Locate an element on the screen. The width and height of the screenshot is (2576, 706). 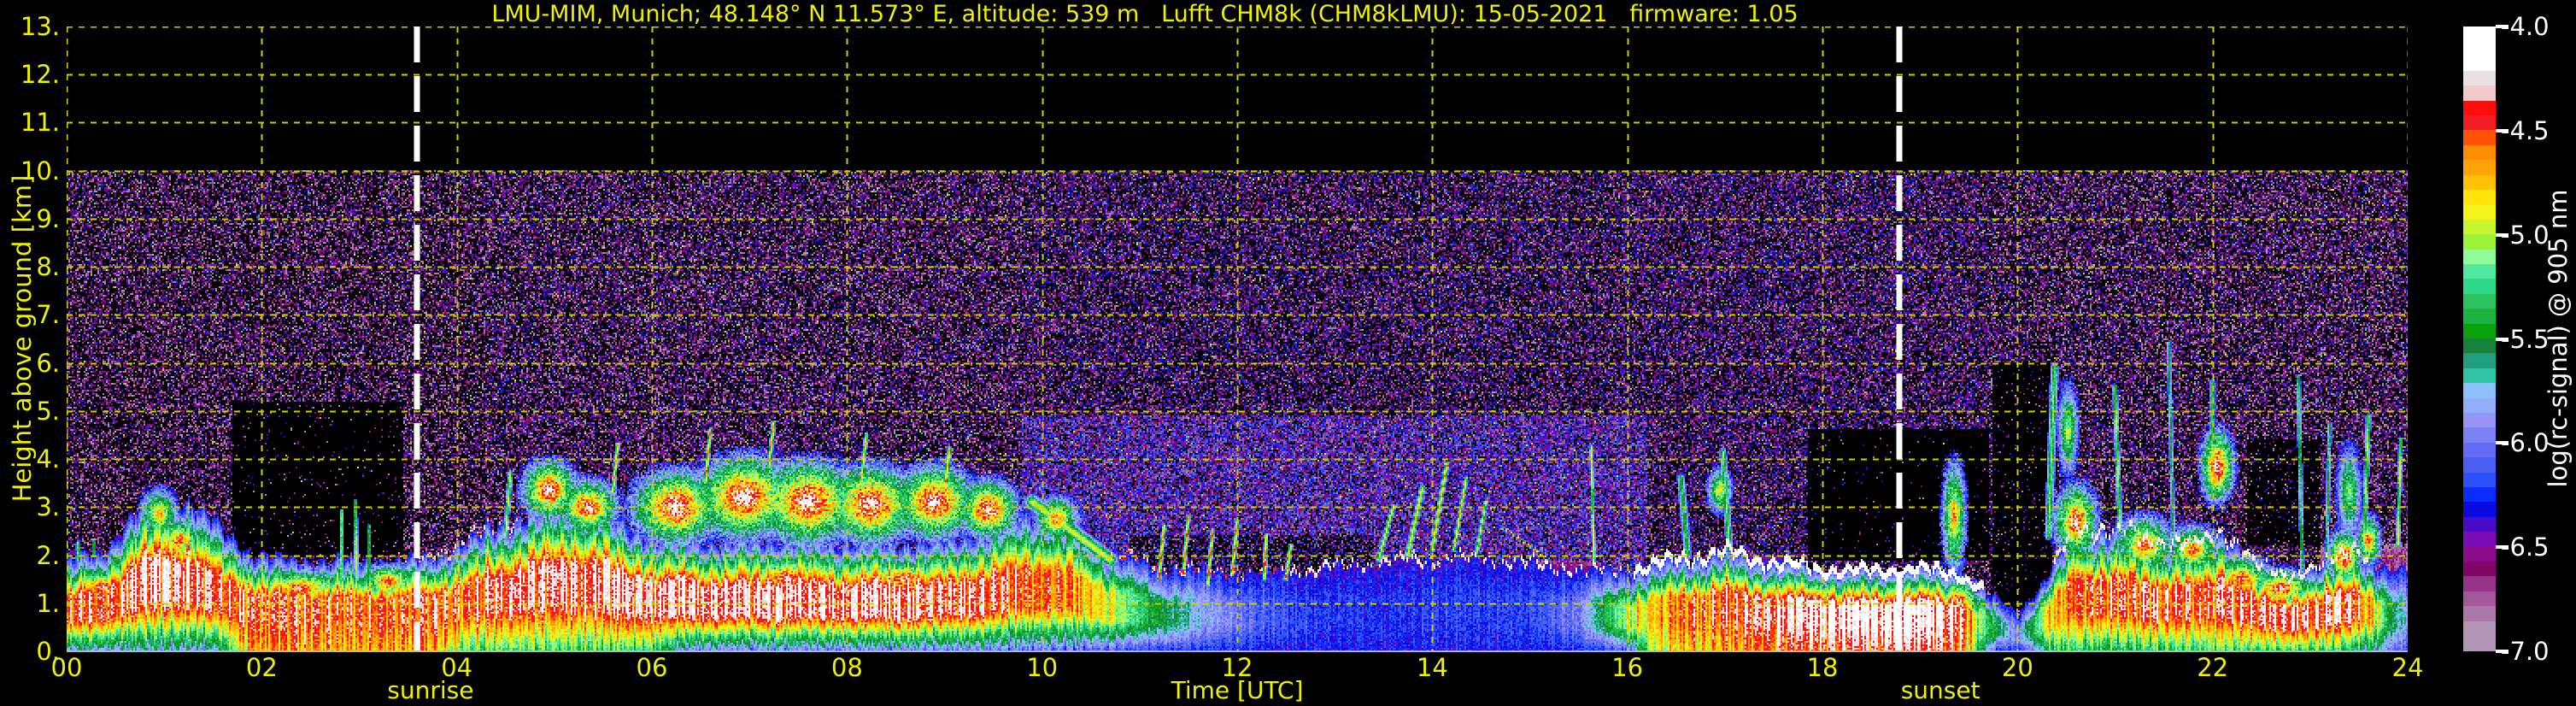
x-tick-label: 22 is located at coordinates (2213, 667).